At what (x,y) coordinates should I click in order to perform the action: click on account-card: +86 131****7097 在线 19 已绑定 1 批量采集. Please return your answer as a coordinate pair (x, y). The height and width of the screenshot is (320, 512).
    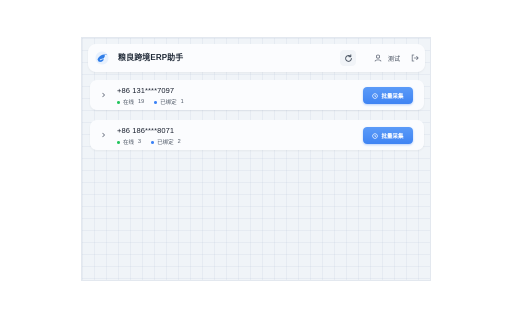
    Looking at the image, I should click on (257, 95).